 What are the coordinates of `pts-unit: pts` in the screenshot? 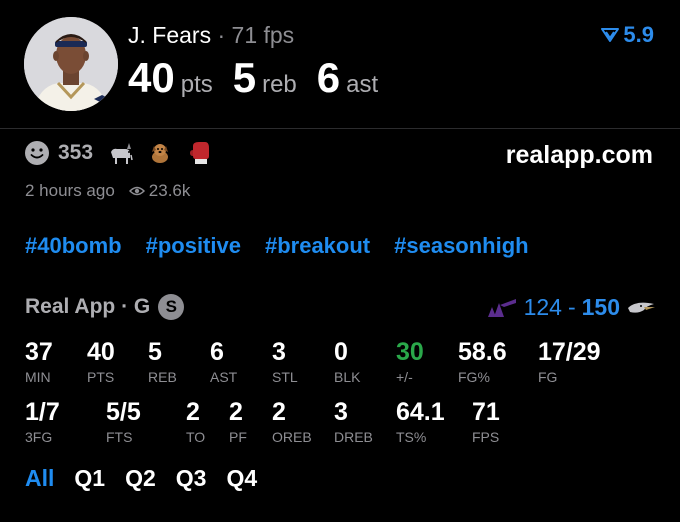 It's located at (196, 84).